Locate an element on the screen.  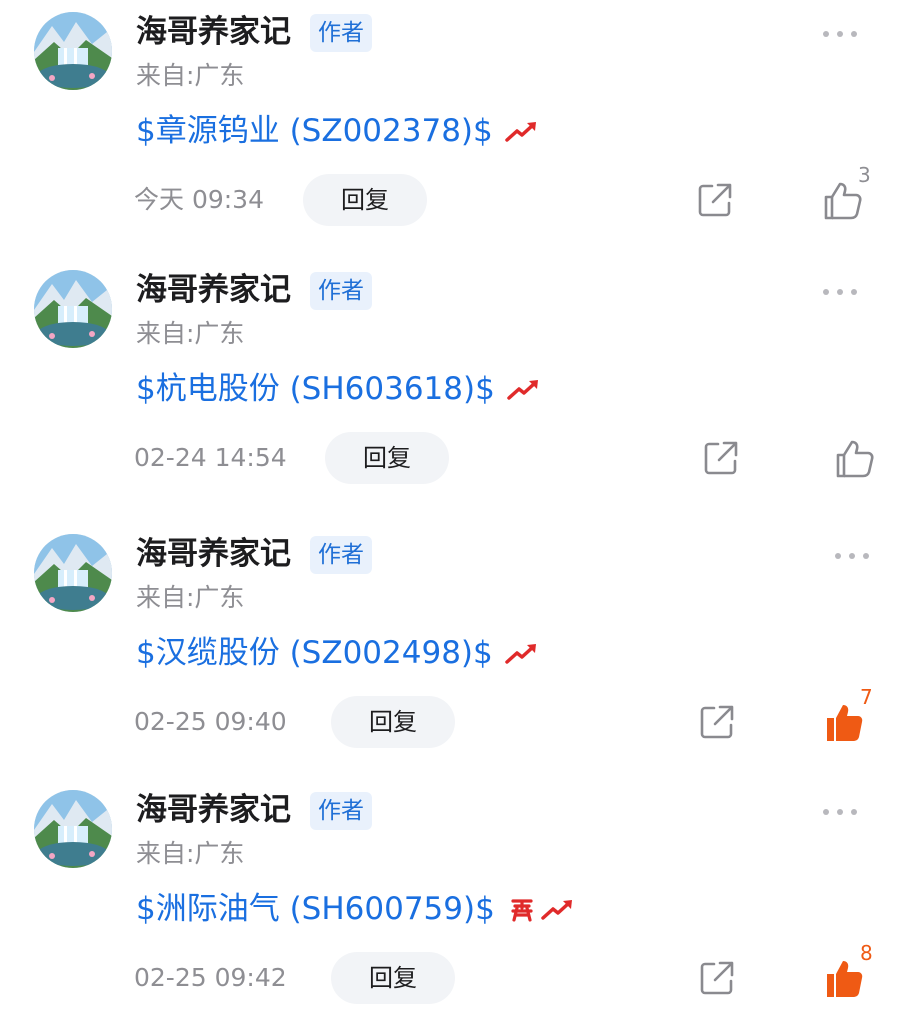
stock-line: $杭电股份 (SH603618)$ is located at coordinates (338, 389).